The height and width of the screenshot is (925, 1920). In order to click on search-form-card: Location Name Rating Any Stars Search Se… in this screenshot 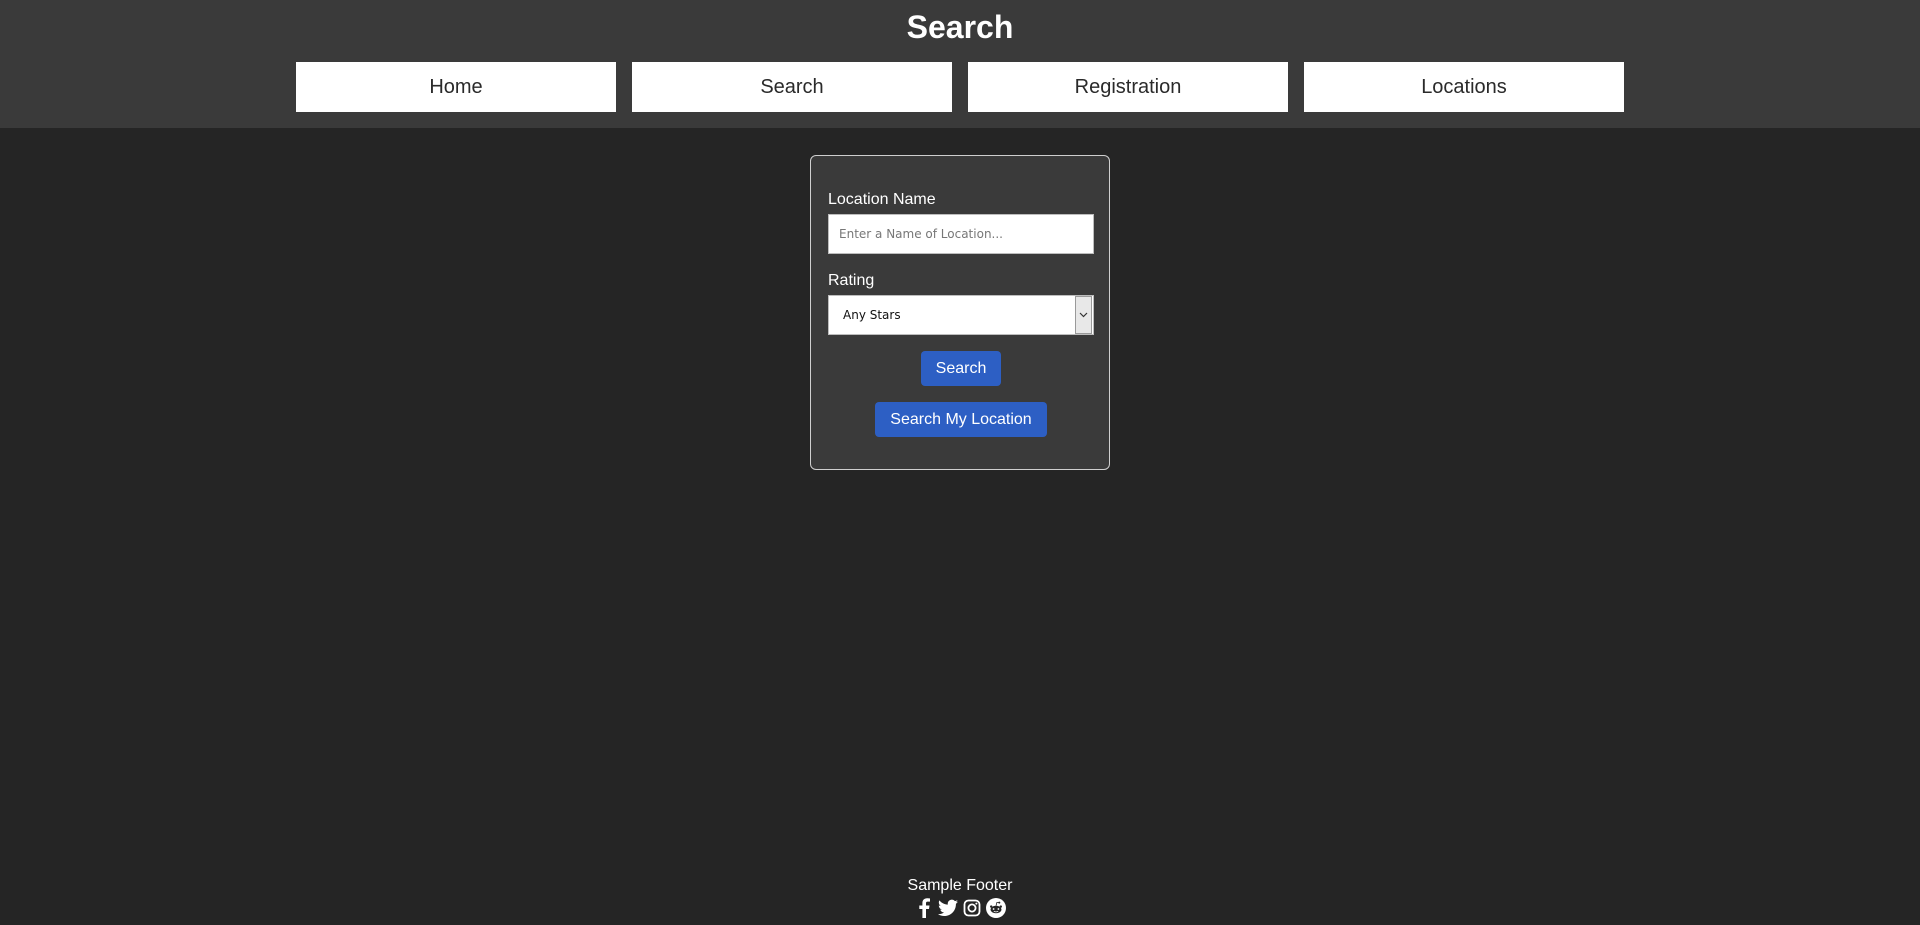, I will do `click(960, 312)`.